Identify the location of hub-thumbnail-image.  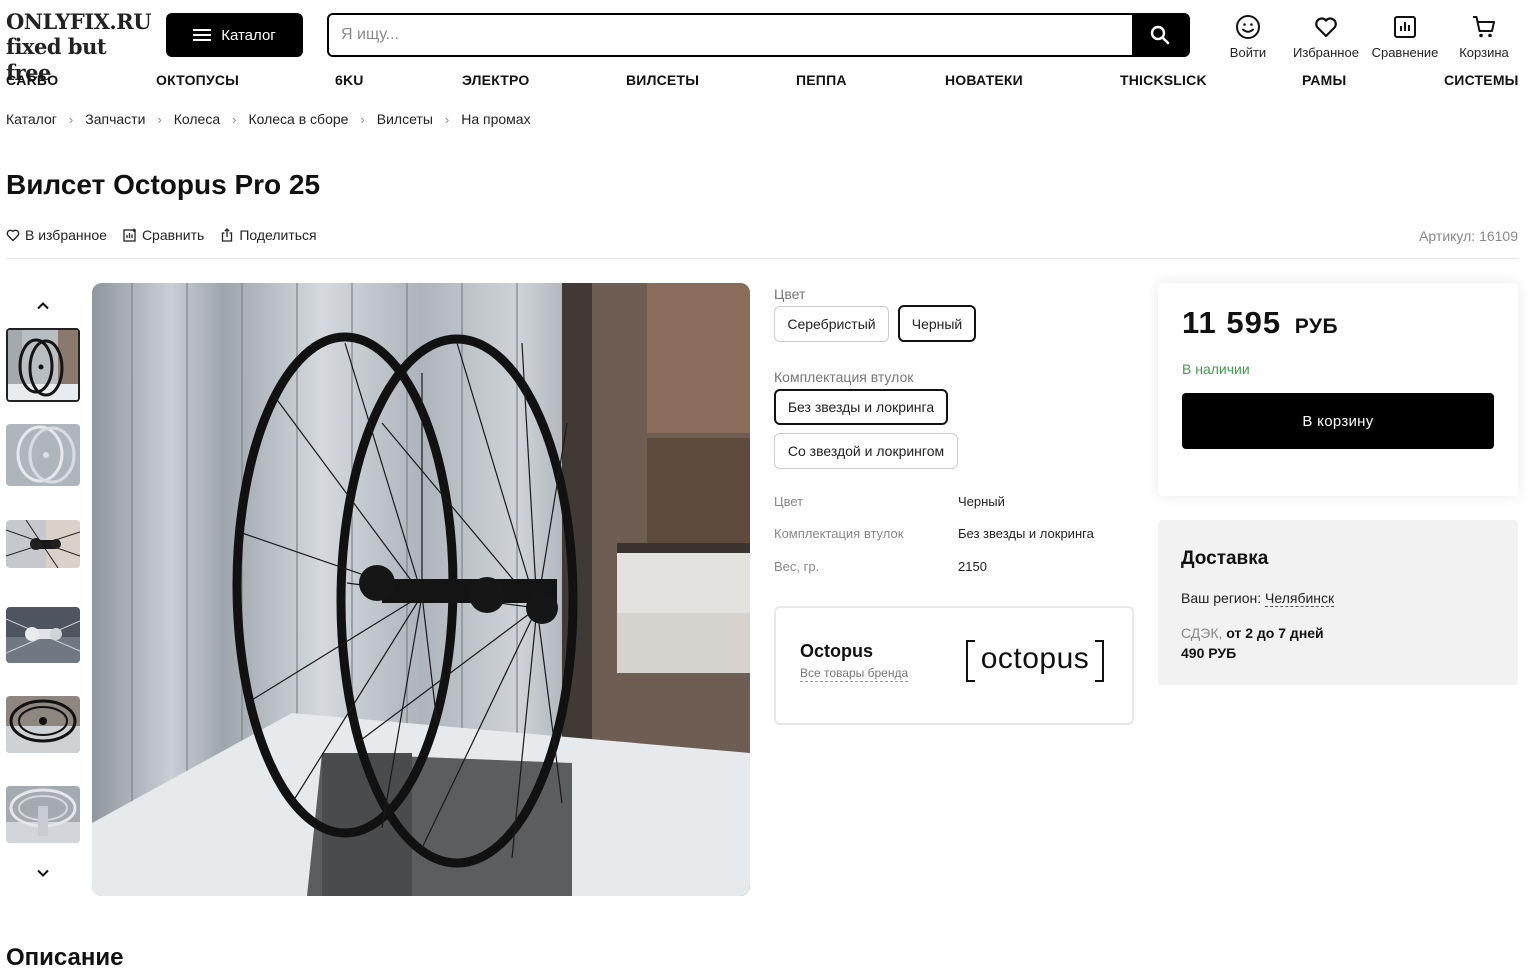
(43, 544).